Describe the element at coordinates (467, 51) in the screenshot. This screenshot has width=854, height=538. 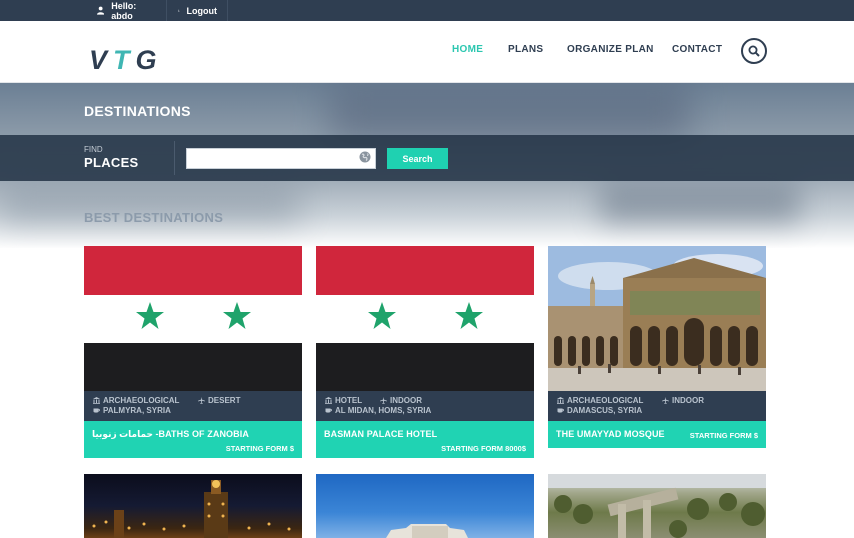
I see `nav-home: HOME` at that location.